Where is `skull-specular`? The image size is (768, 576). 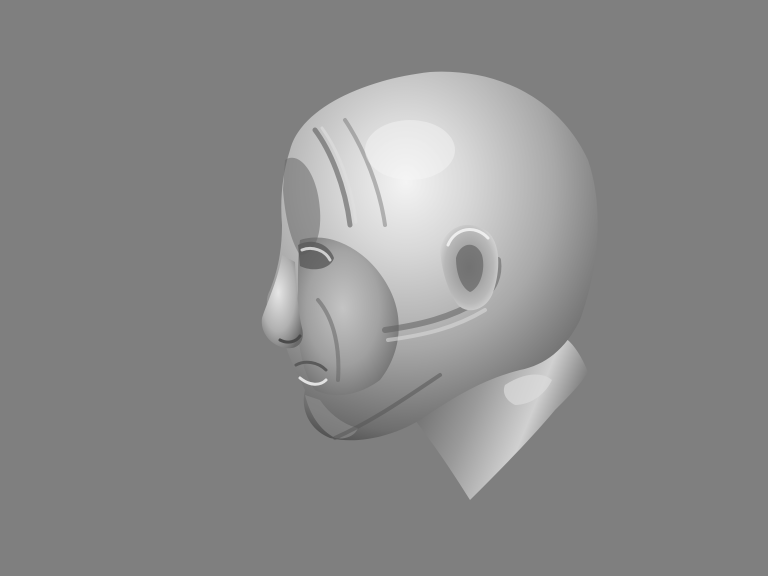
skull-specular is located at coordinates (410, 150).